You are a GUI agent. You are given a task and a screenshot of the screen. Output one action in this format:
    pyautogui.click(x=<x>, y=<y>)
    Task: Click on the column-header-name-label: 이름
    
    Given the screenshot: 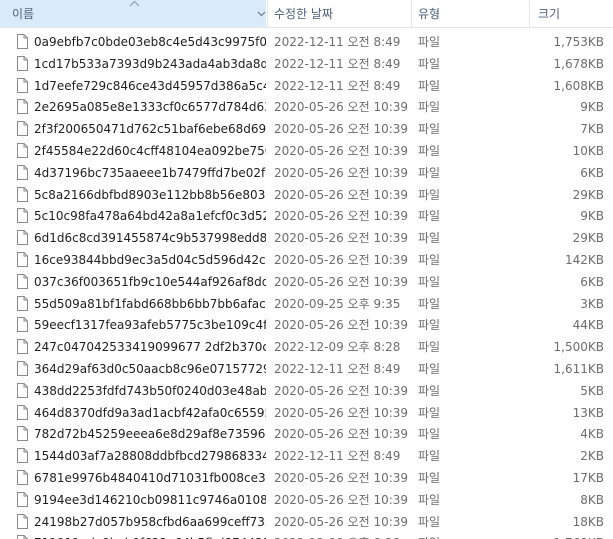 What is the action you would take?
    pyautogui.click(x=23, y=14)
    